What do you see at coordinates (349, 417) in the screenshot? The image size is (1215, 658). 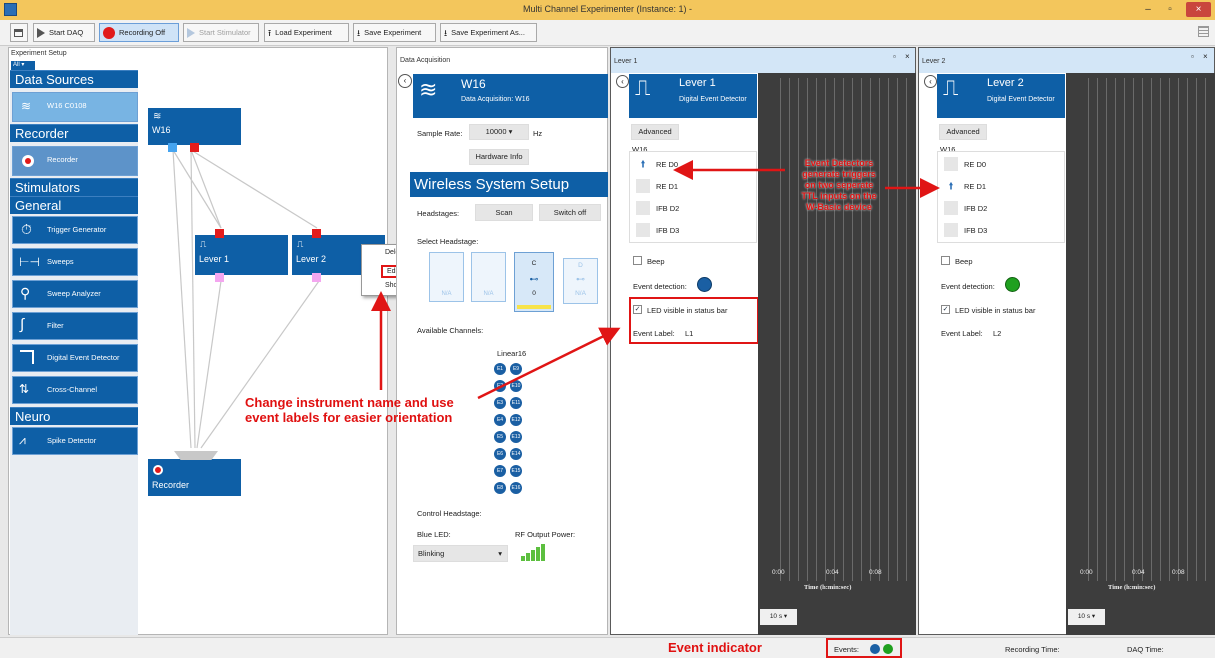 I see `annotation-line: event labels for easier orientation` at bounding box center [349, 417].